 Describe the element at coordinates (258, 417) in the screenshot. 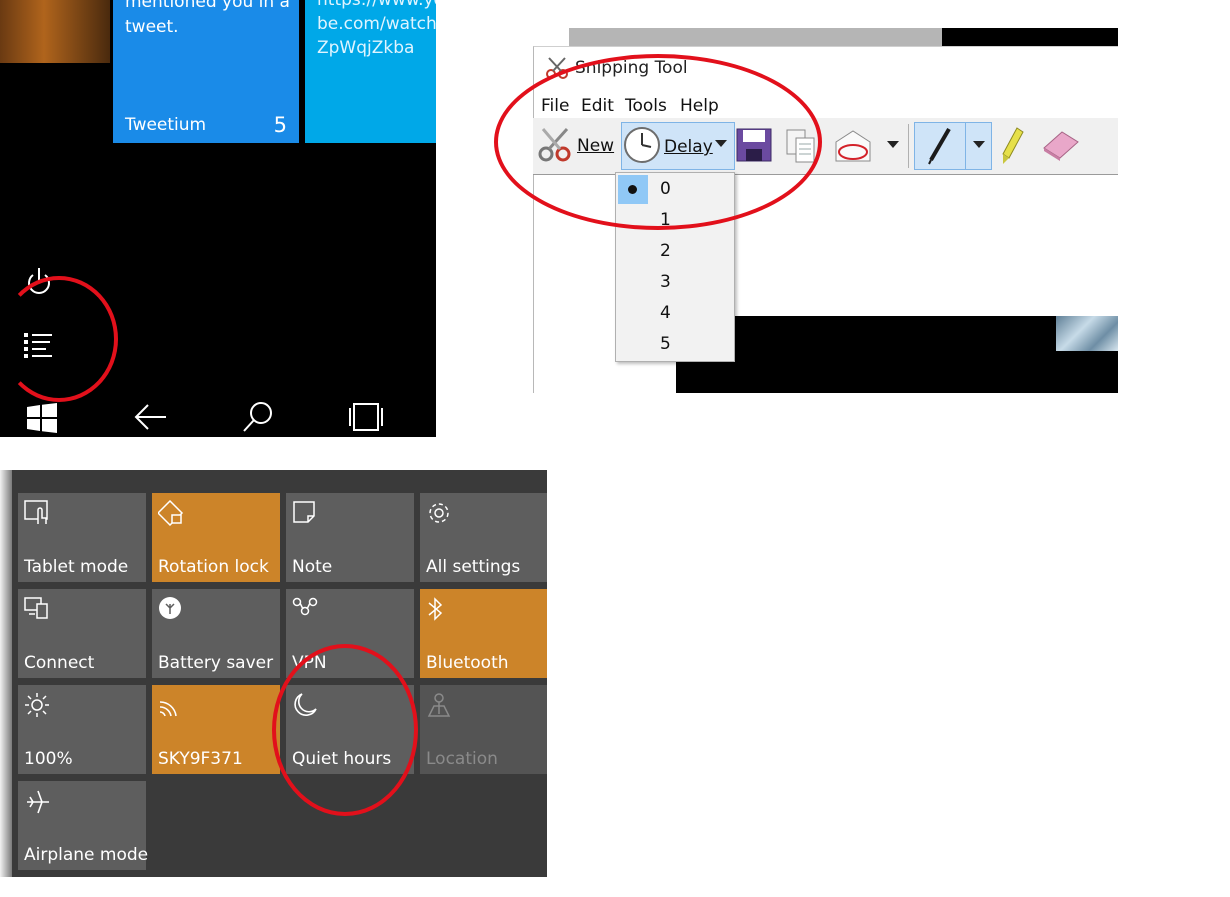

I see `search-icon` at that location.